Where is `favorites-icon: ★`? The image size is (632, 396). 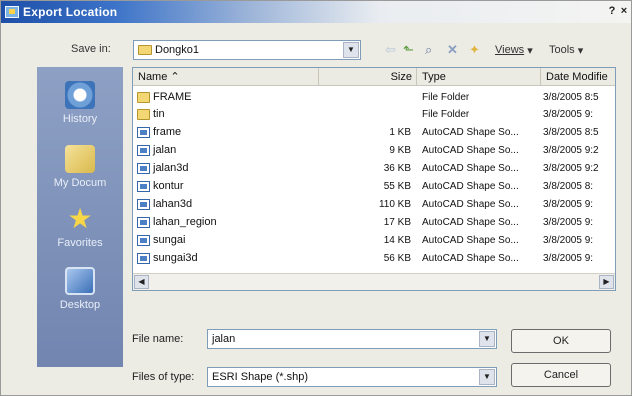
favorites-icon: ★ is located at coordinates (80, 218).